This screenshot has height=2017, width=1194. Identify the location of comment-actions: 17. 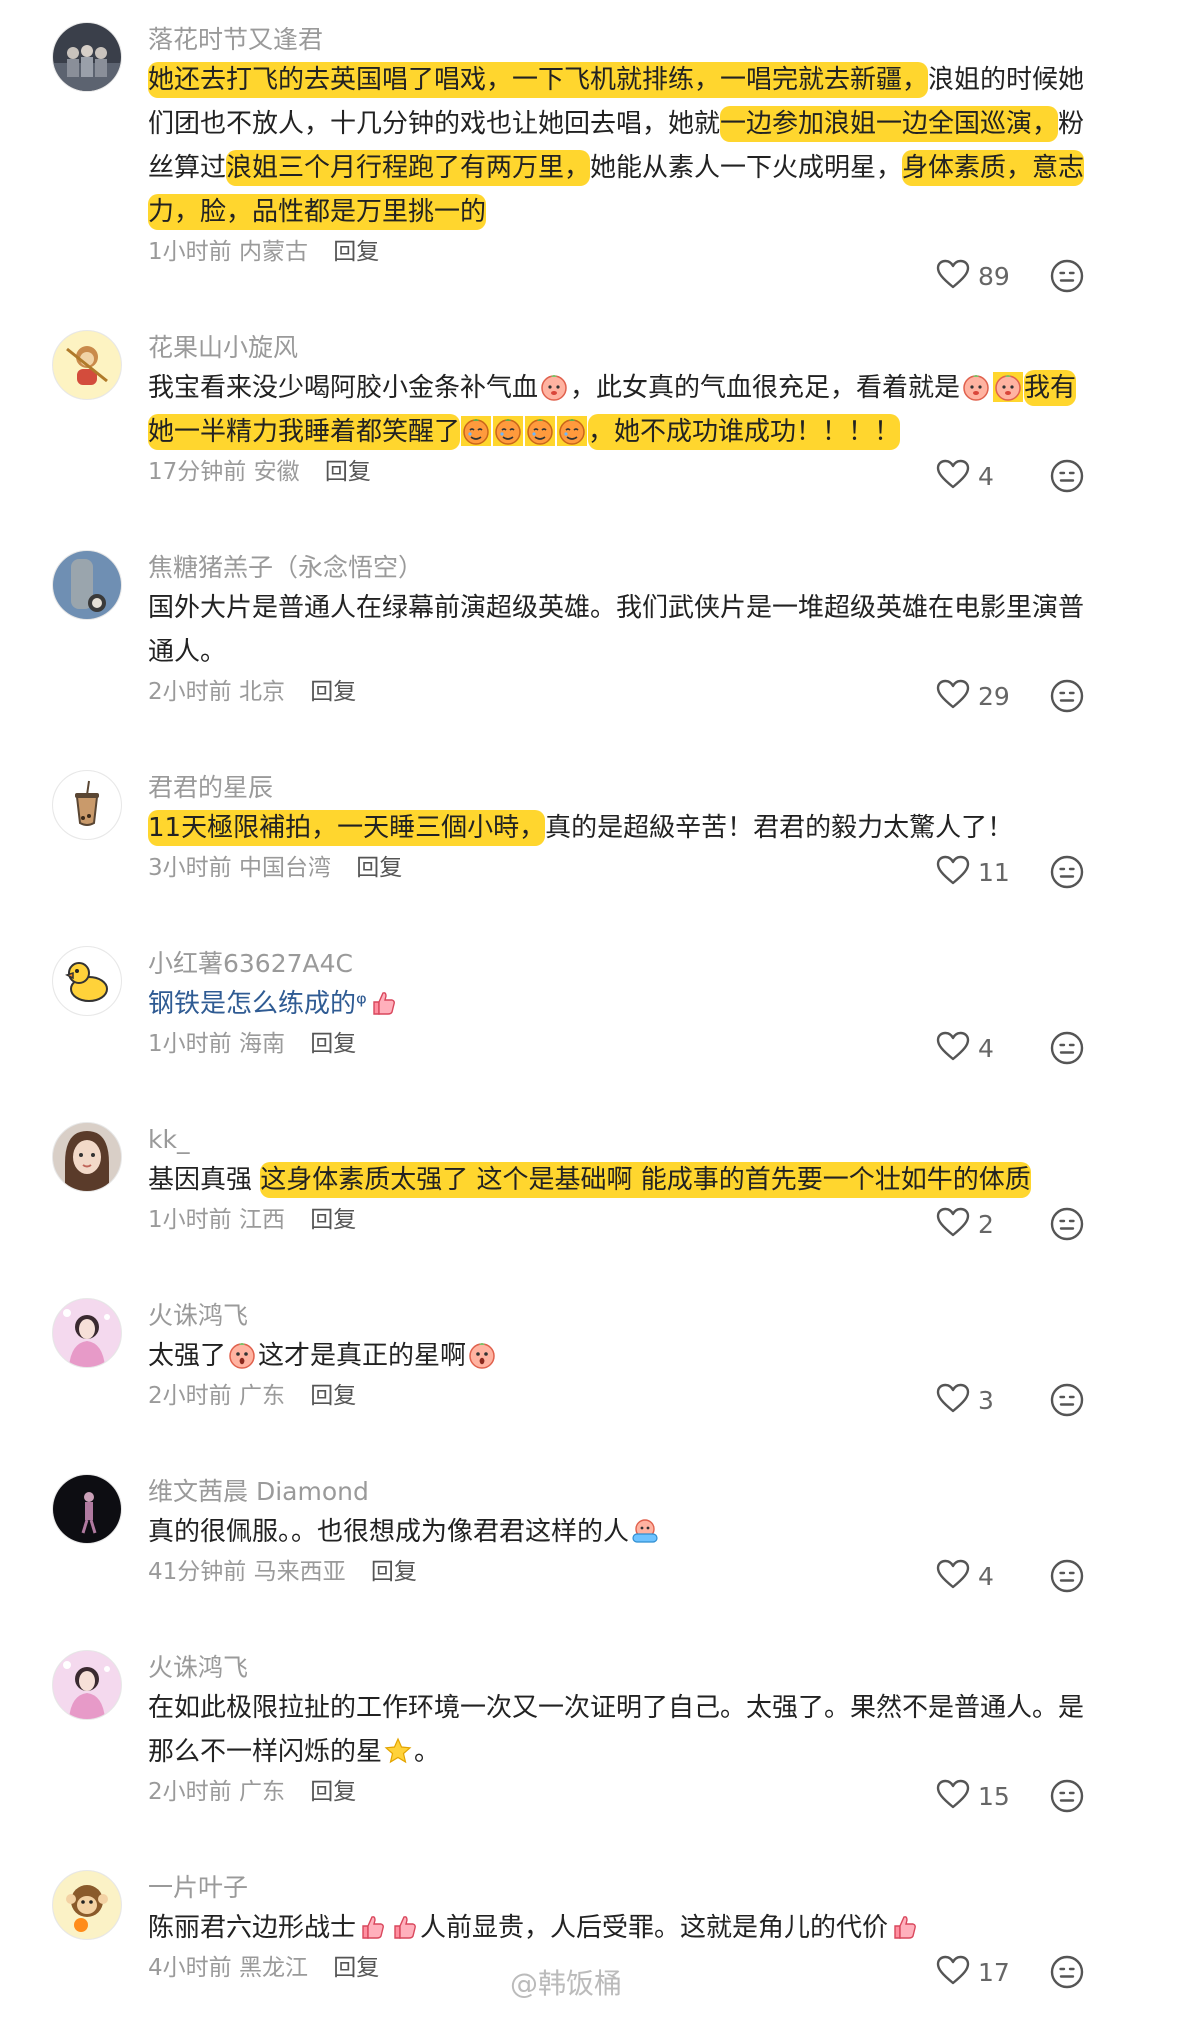
(1010, 1972).